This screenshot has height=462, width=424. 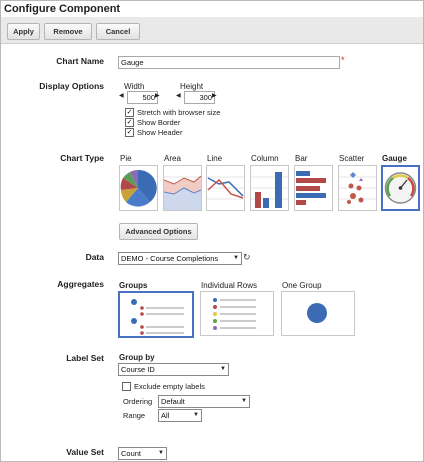 I want to click on data-label: Data, so click(x=94, y=257).